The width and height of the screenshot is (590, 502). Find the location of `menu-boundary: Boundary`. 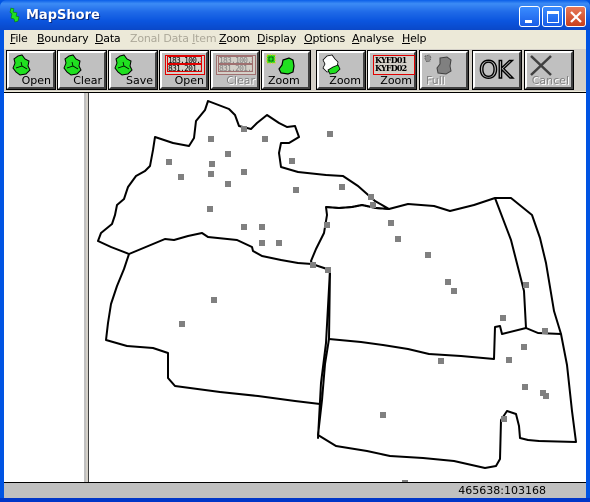

menu-boundary: Boundary is located at coordinates (63, 38).